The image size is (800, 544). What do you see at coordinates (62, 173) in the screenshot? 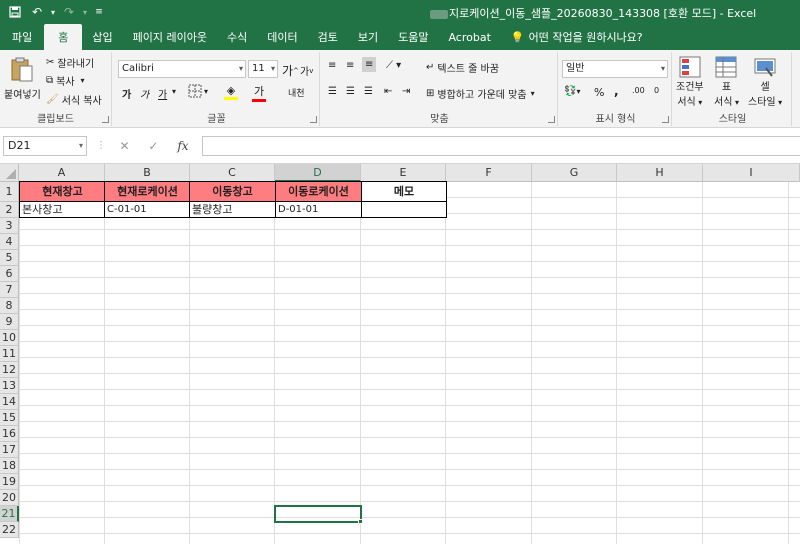
I see `column-header-a: A` at bounding box center [62, 173].